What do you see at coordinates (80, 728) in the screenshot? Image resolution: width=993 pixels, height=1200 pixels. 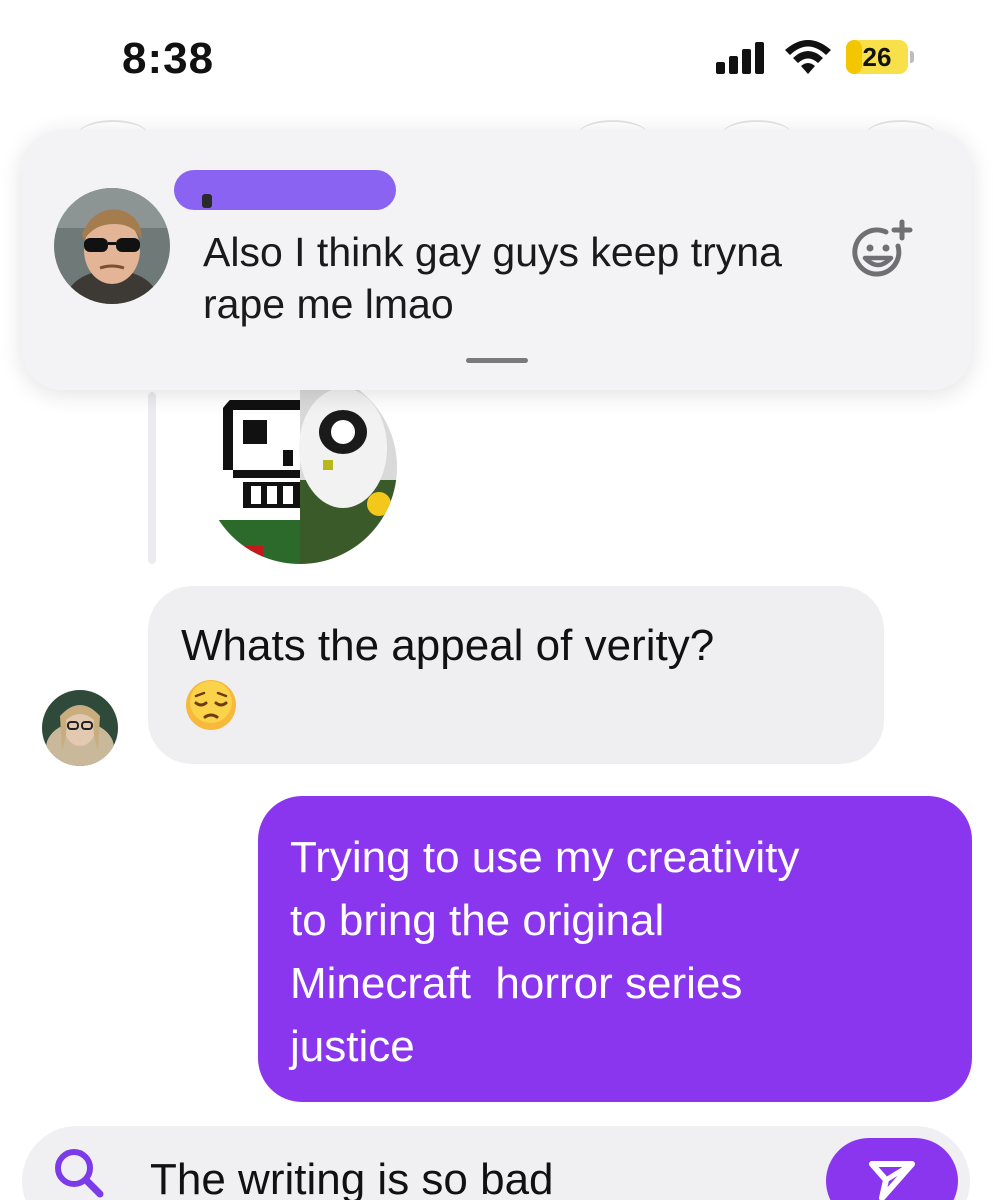 I see `contact-avatar` at bounding box center [80, 728].